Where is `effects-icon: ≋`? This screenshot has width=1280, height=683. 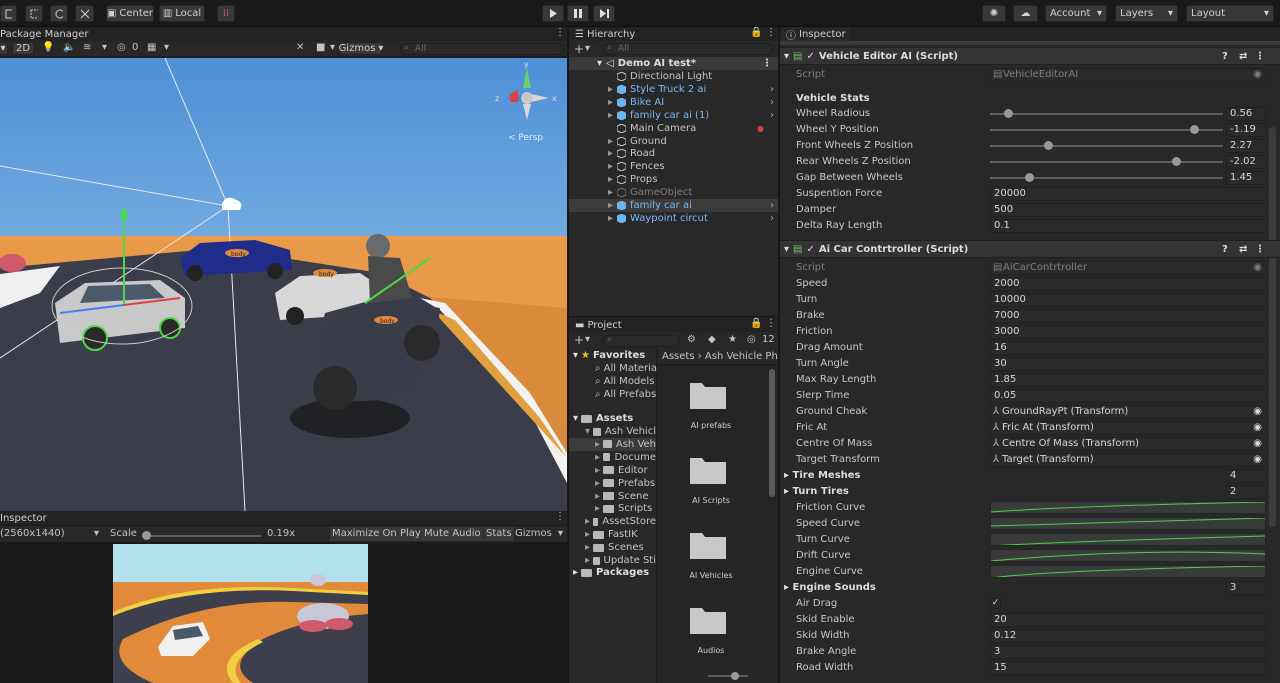
effects-icon: ≋ is located at coordinates (87, 47).